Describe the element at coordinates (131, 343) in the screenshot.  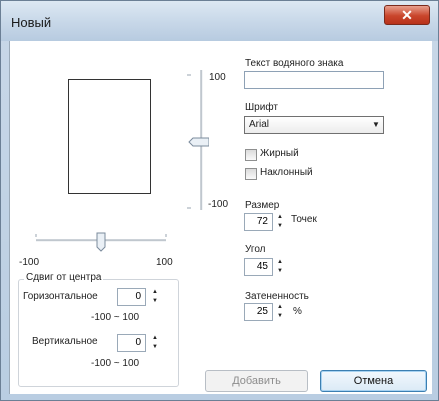
I see `vertical-offset-field: 0` at that location.